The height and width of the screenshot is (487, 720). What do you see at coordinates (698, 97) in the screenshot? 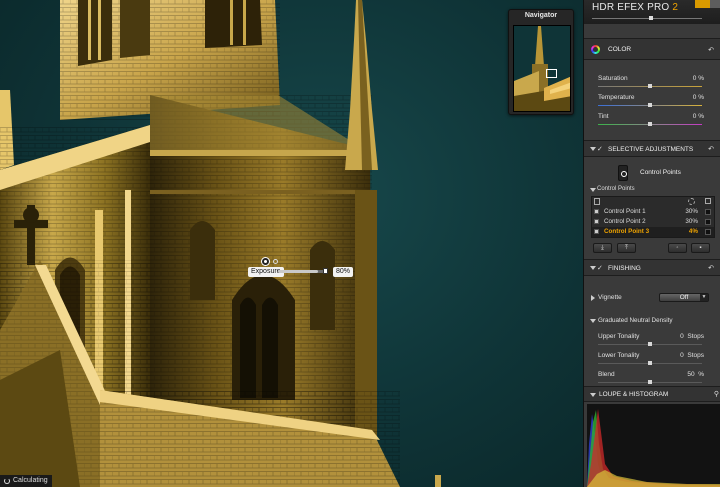
I see `temperature-value: 0 %` at bounding box center [698, 97].